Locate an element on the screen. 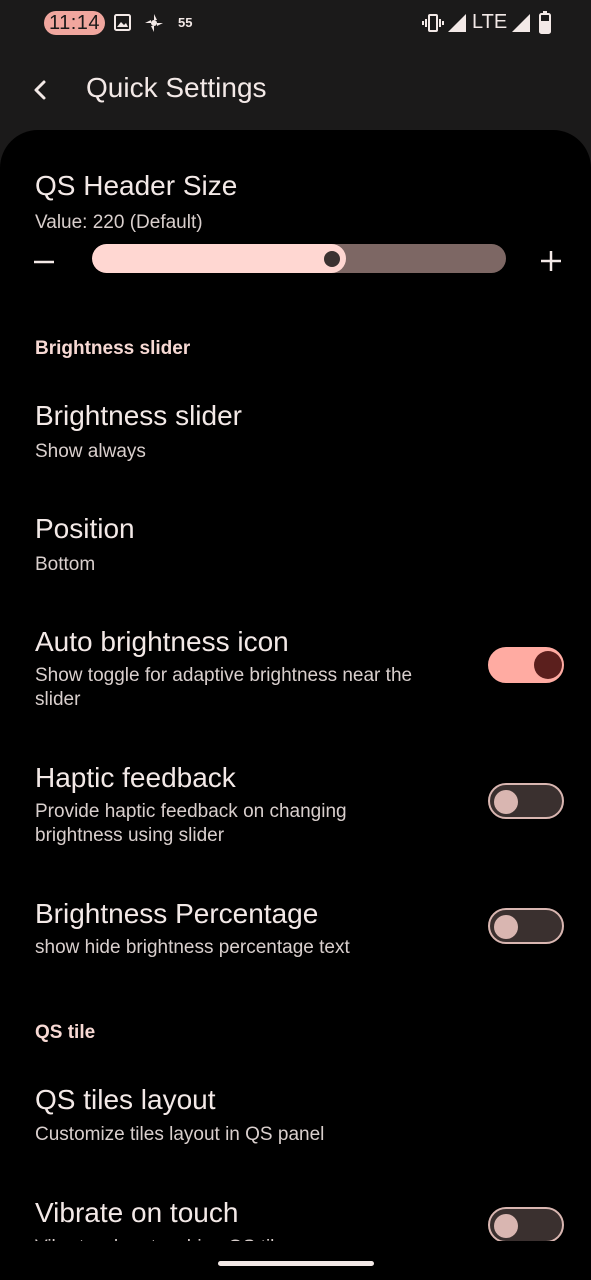 The width and height of the screenshot is (591, 1280). signal-icon is located at coordinates (457, 23).